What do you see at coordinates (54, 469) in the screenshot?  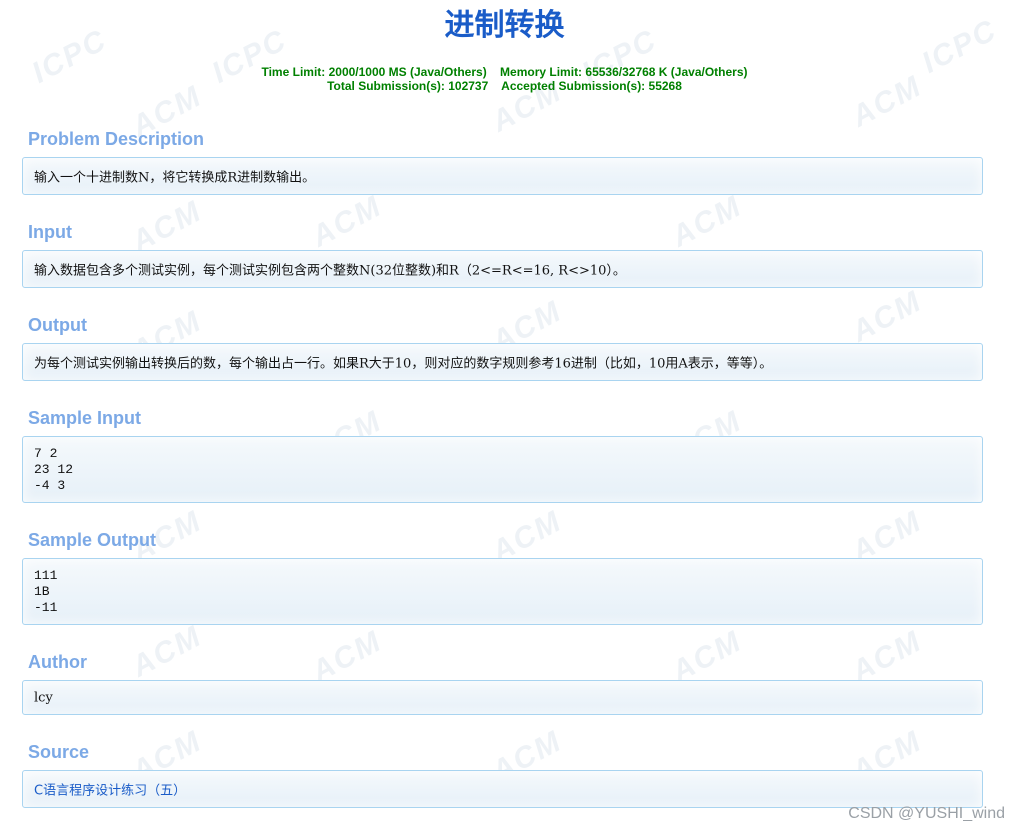 I see `sample-input-text: 7 2 23 12 -4 3` at bounding box center [54, 469].